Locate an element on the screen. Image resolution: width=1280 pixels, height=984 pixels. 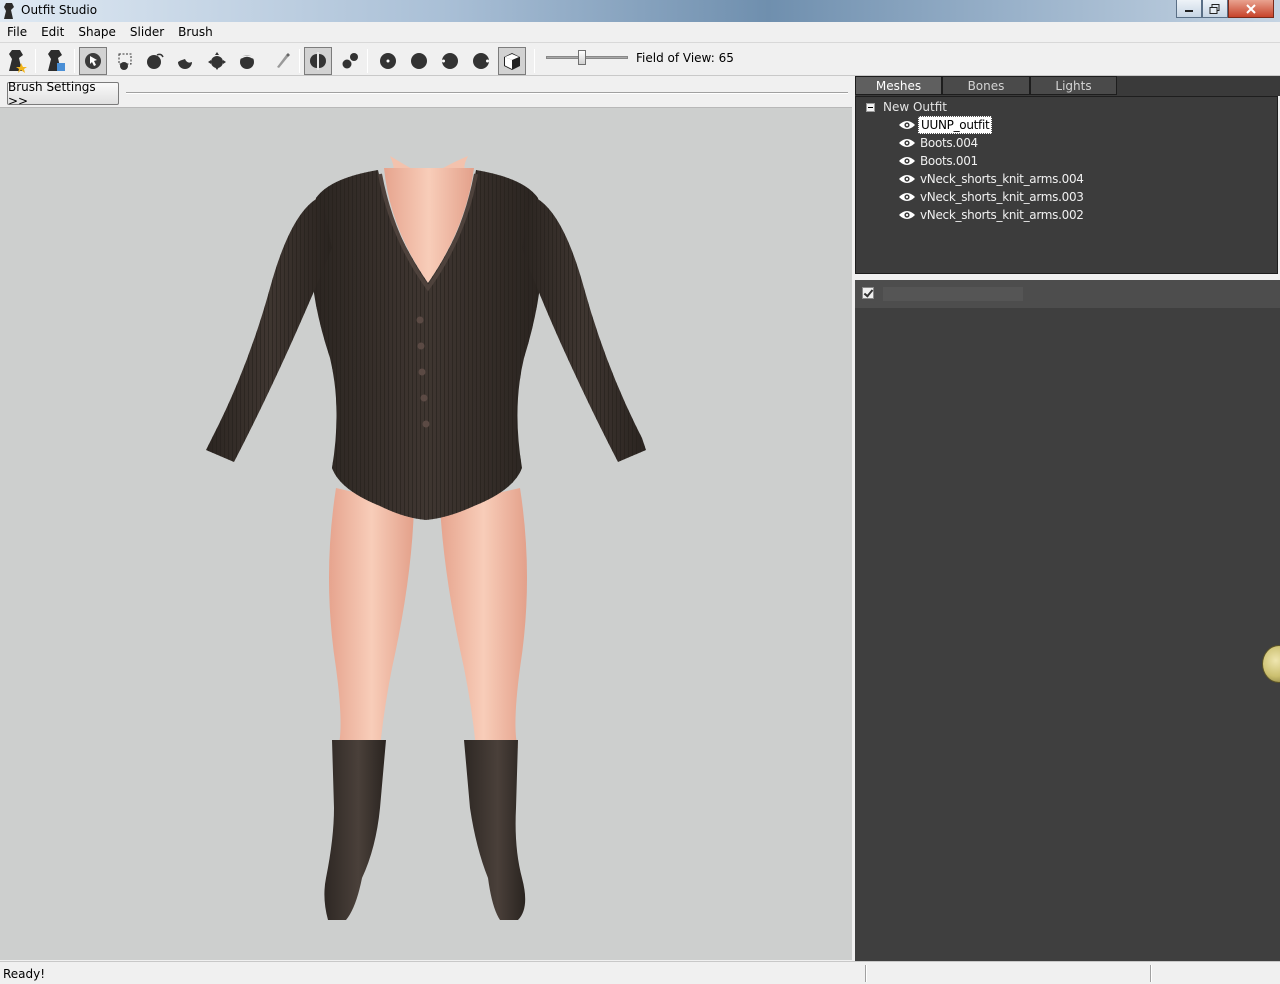
x-mirror-button is located at coordinates (318, 61).